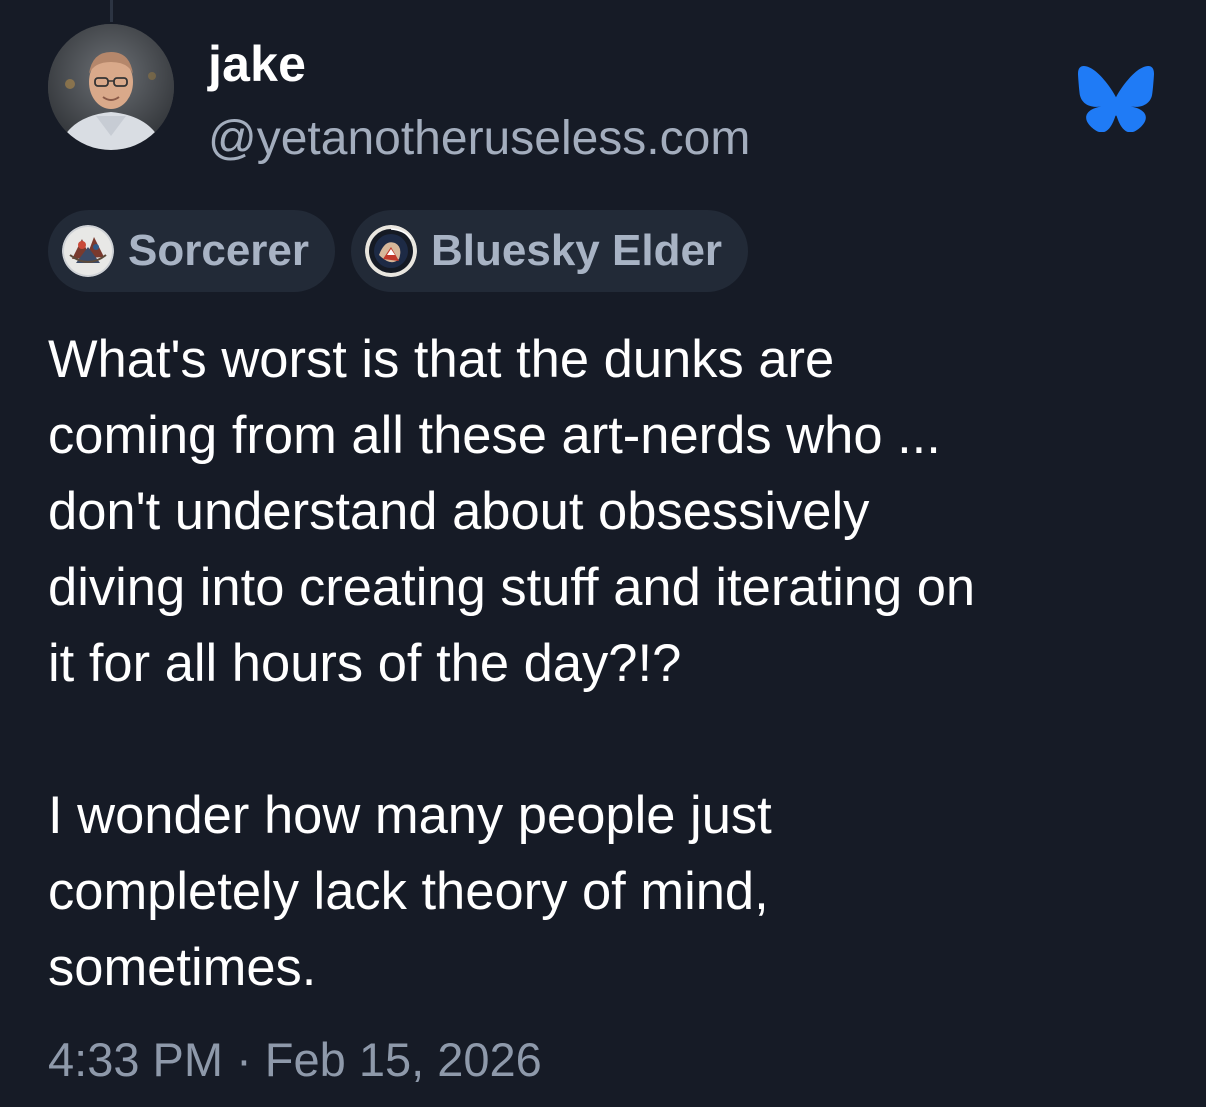 This screenshot has width=1206, height=1107. Describe the element at coordinates (577, 250) in the screenshot. I see `badge-label: Bluesky Elder` at that location.